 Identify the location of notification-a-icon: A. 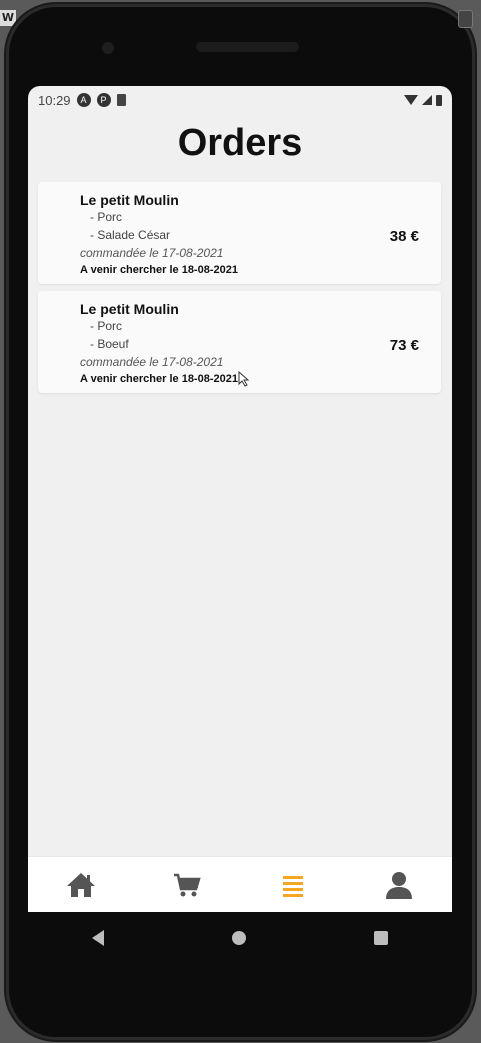
(83, 100).